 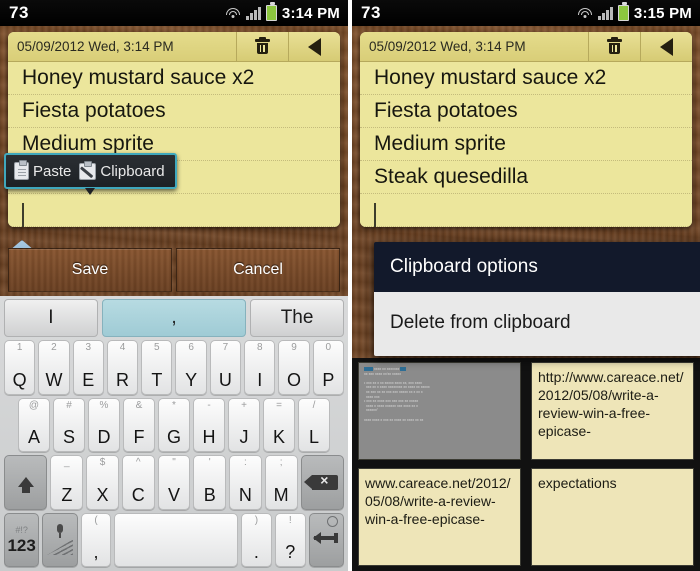 What do you see at coordinates (279, 424) in the screenshot?
I see `key-k: = K` at bounding box center [279, 424].